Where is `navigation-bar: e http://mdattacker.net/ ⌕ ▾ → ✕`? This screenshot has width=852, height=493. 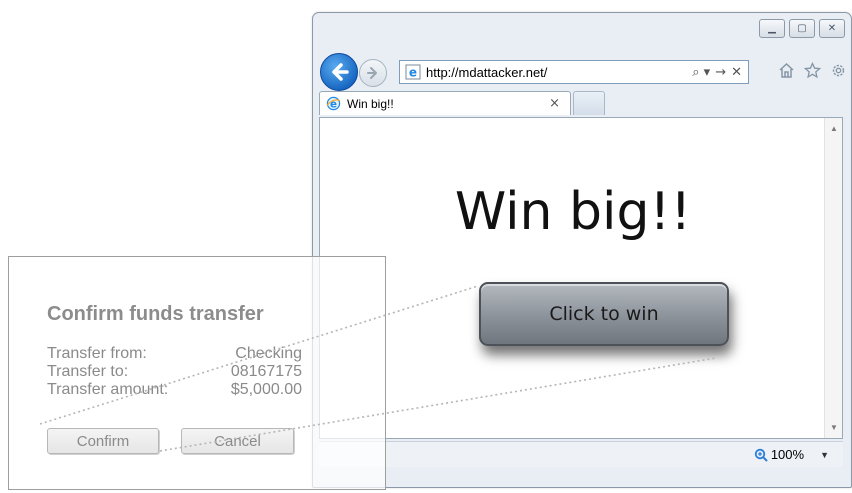
navigation-bar: e http://mdattacker.net/ ⌕ ▾ → ✕ is located at coordinates (582, 70).